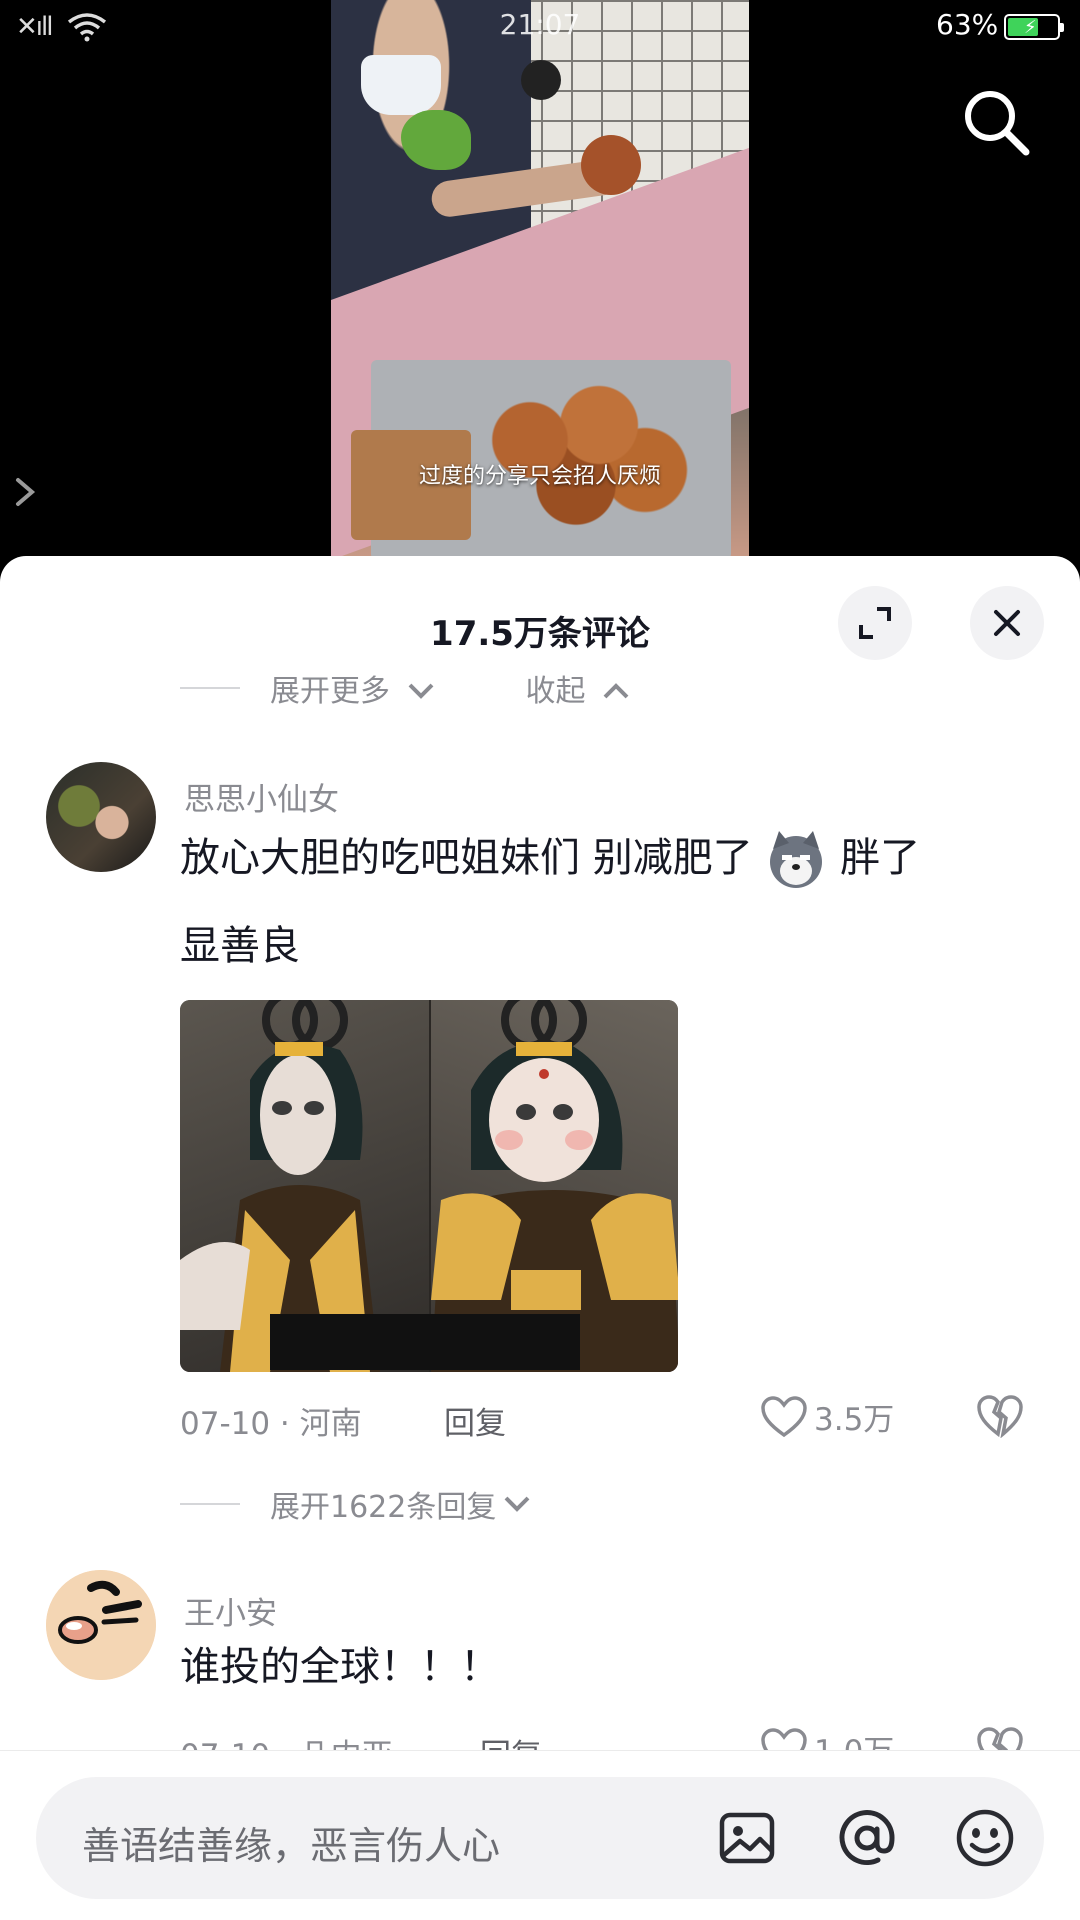 The image size is (1080, 1920). Describe the element at coordinates (541, 80) in the screenshot. I see `video-glove` at that location.